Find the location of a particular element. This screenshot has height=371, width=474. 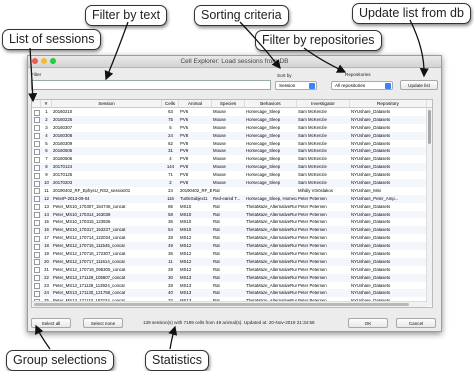

cell-repository: NYUshare_Datasets is located at coordinates (371, 111).